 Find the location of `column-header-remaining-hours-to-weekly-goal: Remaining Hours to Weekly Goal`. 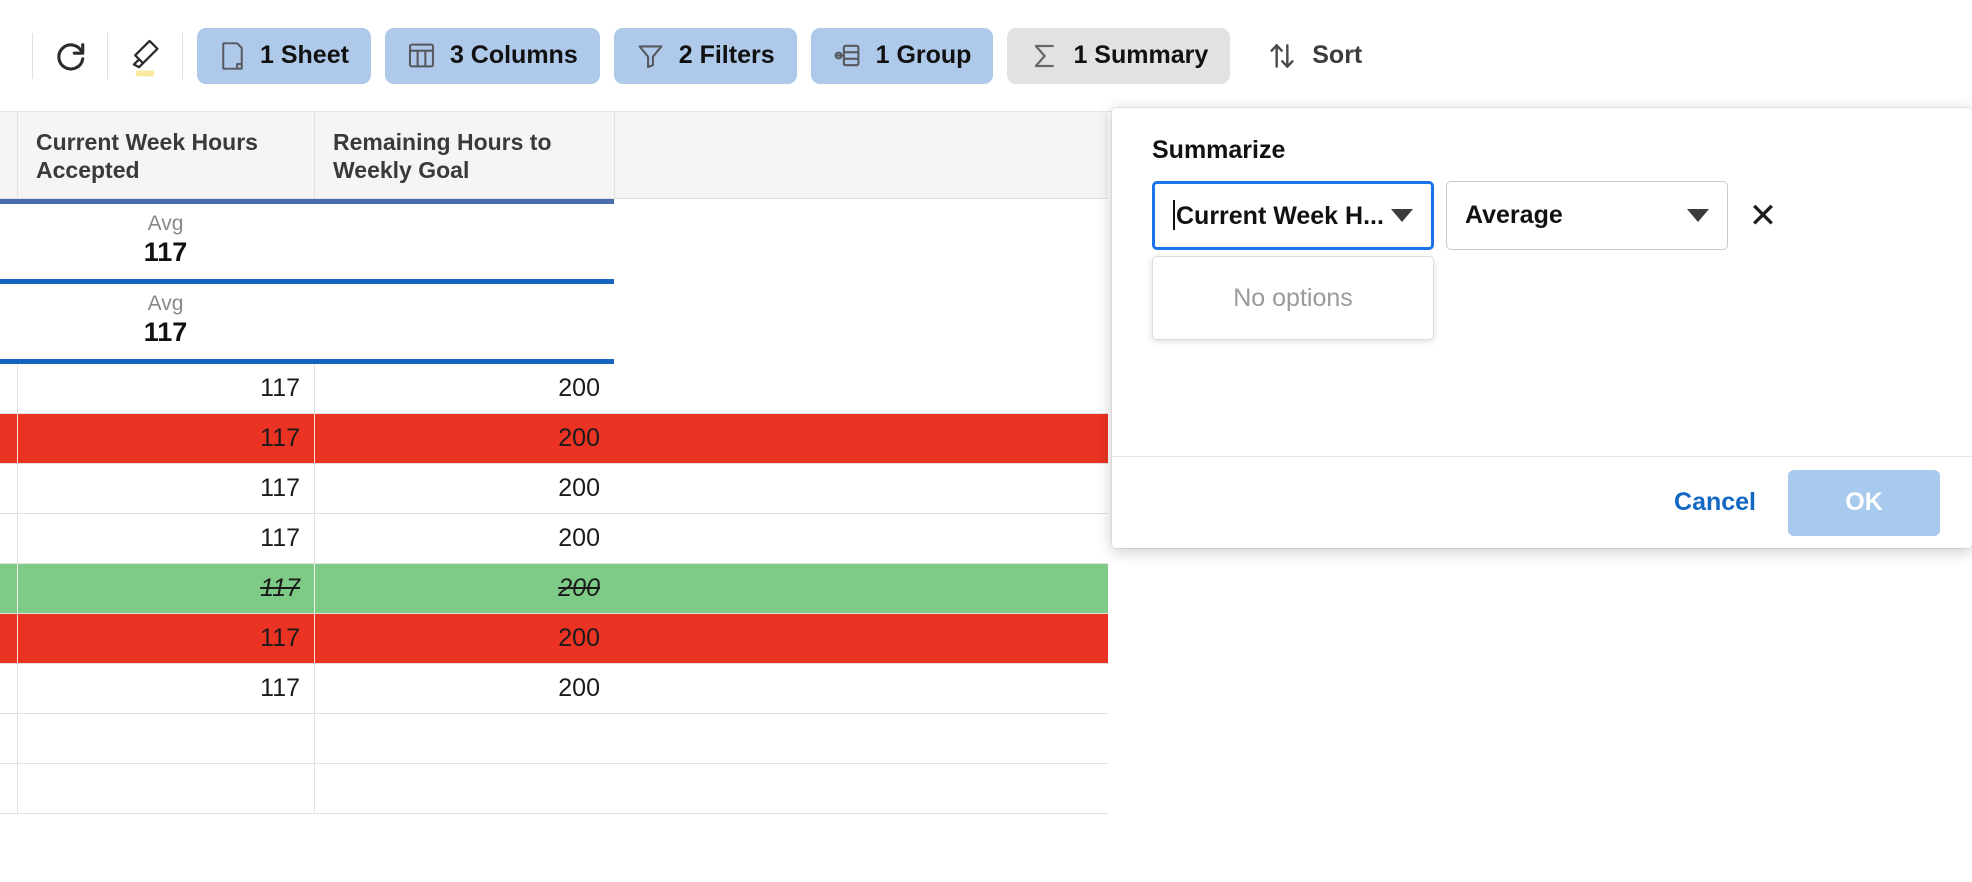

column-header-remaining-hours-to-weekly-goal: Remaining Hours to Weekly Goal is located at coordinates (464, 155).